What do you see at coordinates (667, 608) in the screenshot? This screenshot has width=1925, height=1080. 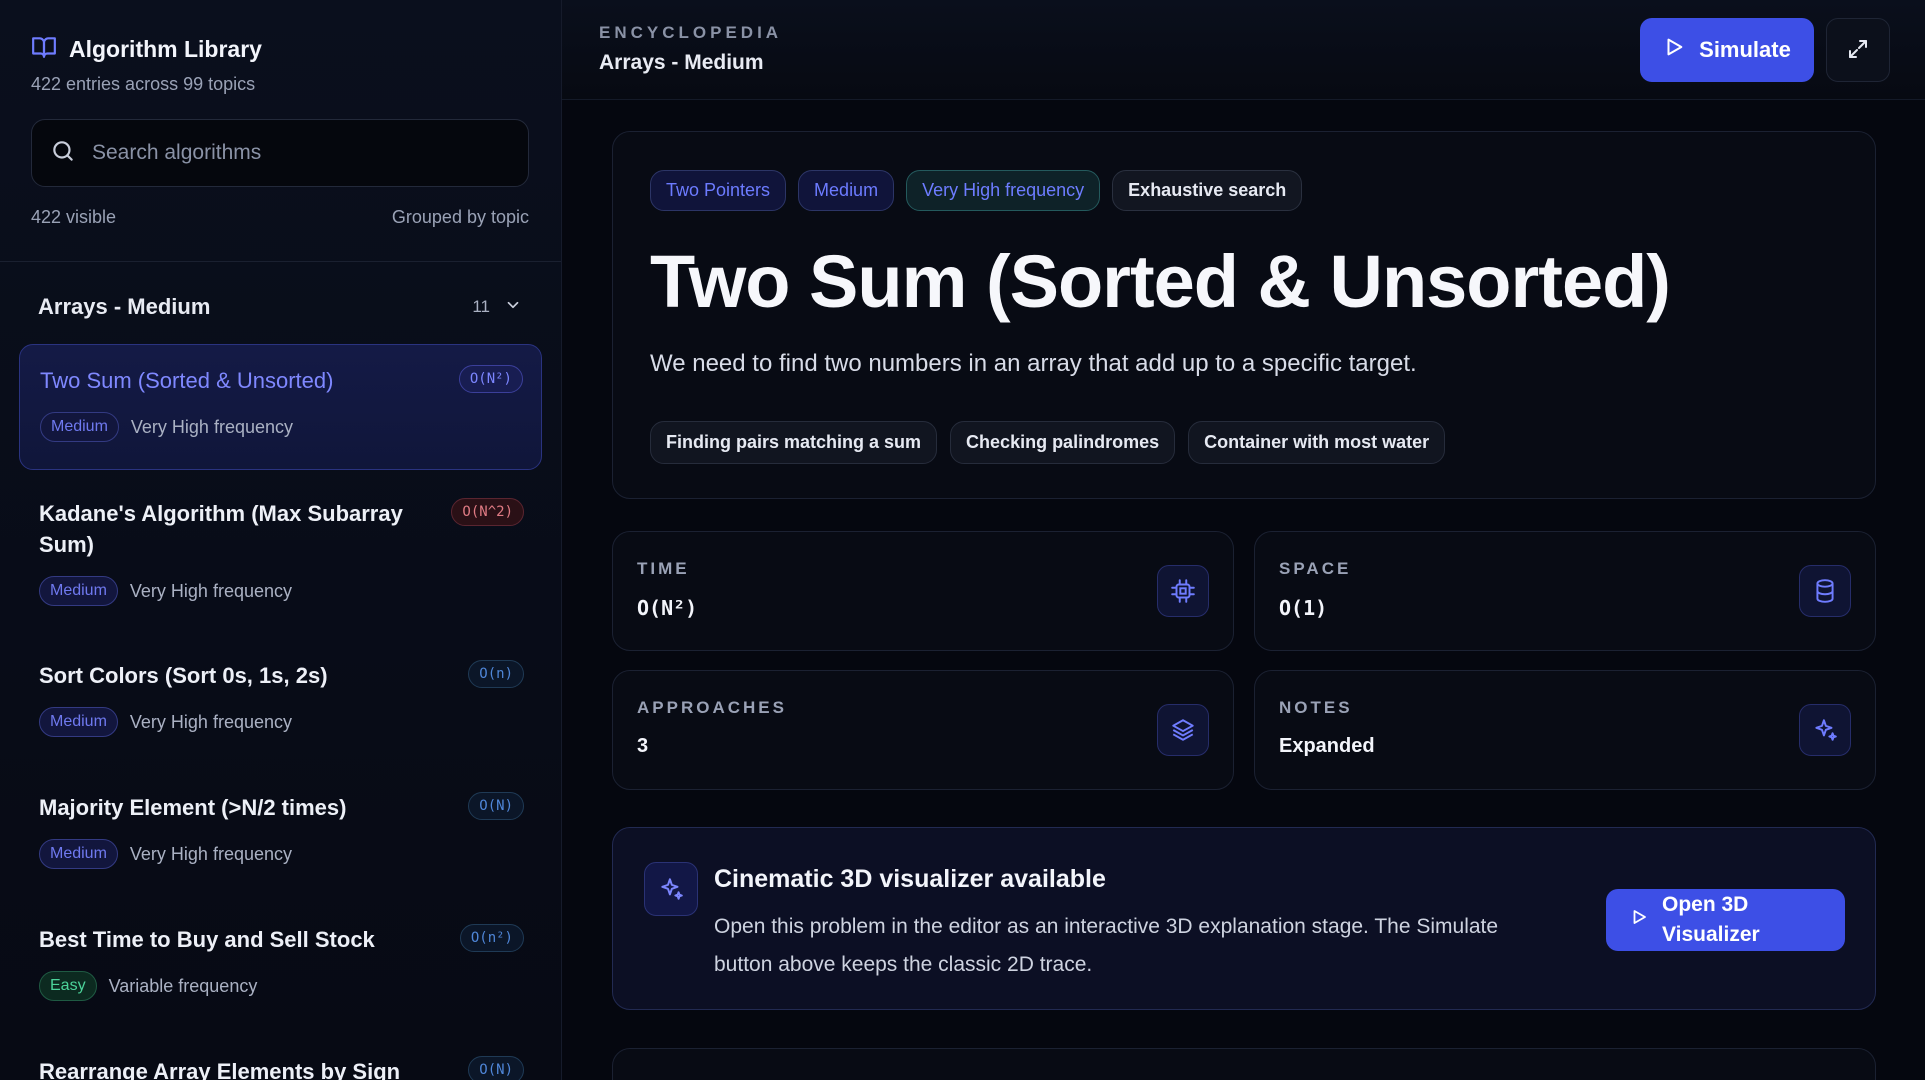 I see `stat-value: O(N²)` at bounding box center [667, 608].